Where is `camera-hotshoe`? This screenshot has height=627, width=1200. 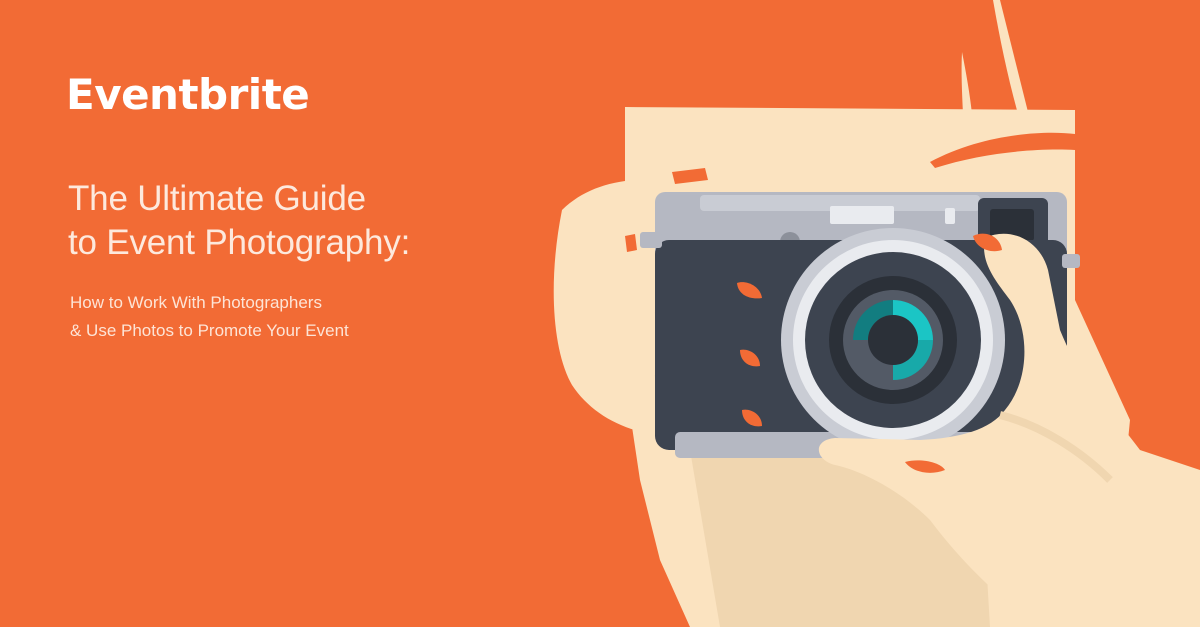 camera-hotshoe is located at coordinates (862, 215).